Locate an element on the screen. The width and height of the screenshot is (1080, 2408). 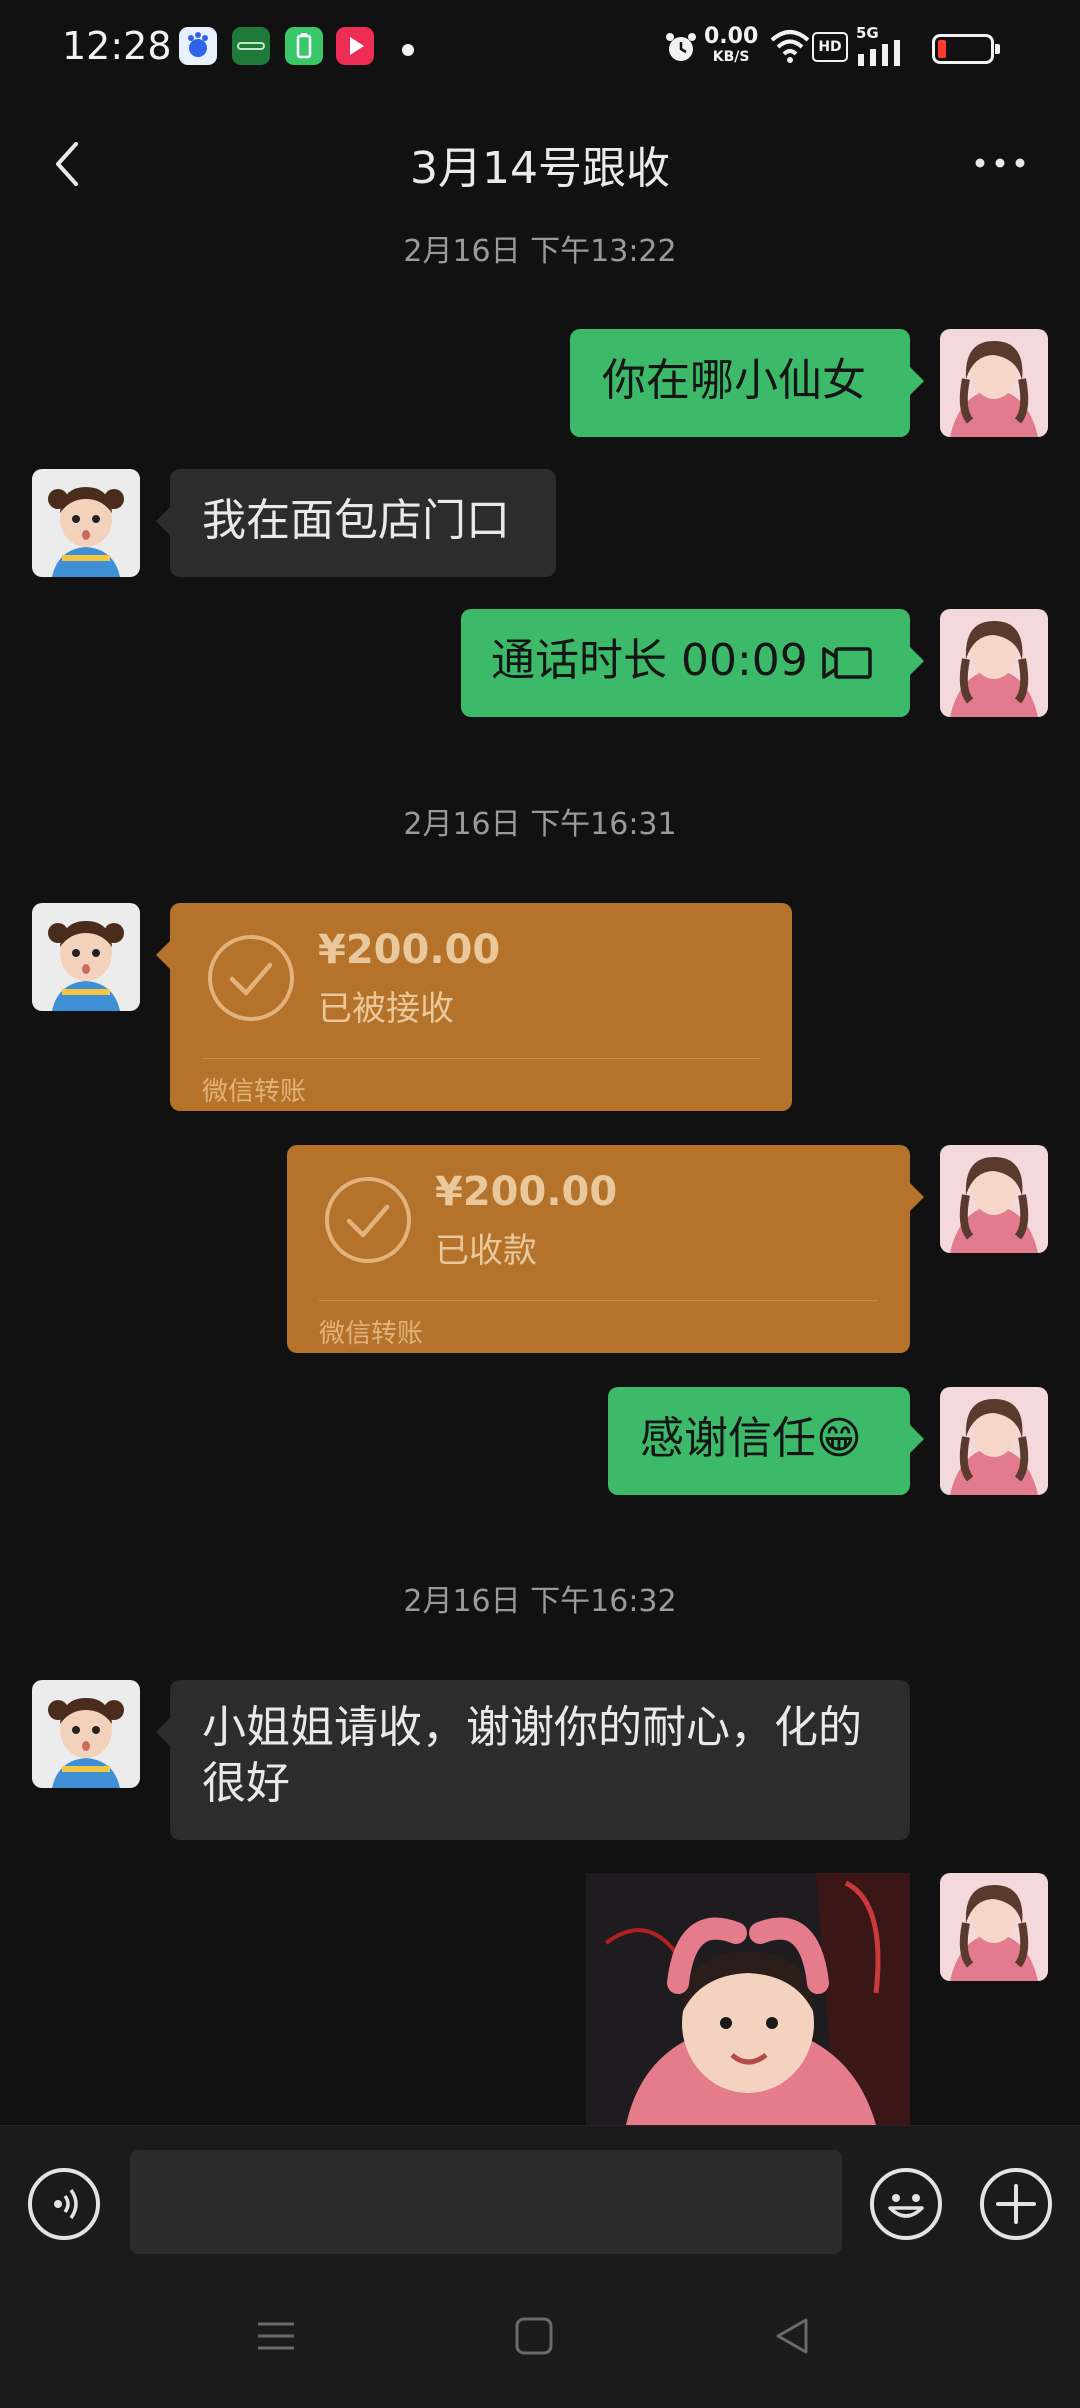
message-bubble-received: 我在面包店门口 is located at coordinates (356, 523).